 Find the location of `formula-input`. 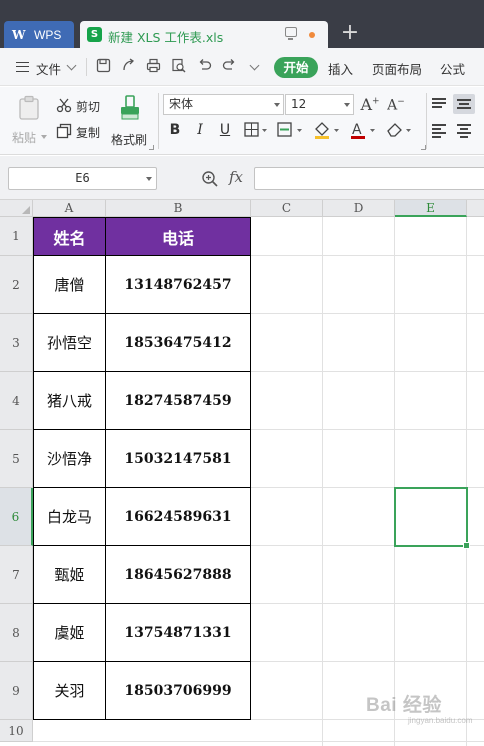

formula-input is located at coordinates (369, 178).